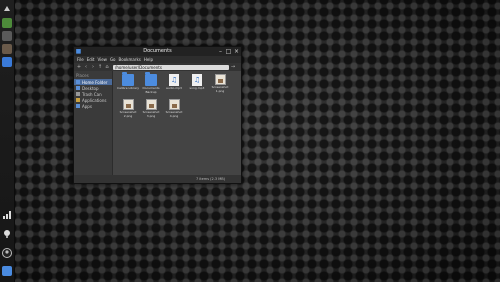  Describe the element at coordinates (7, 49) in the screenshot. I see `dock-app-brown-icon` at that location.